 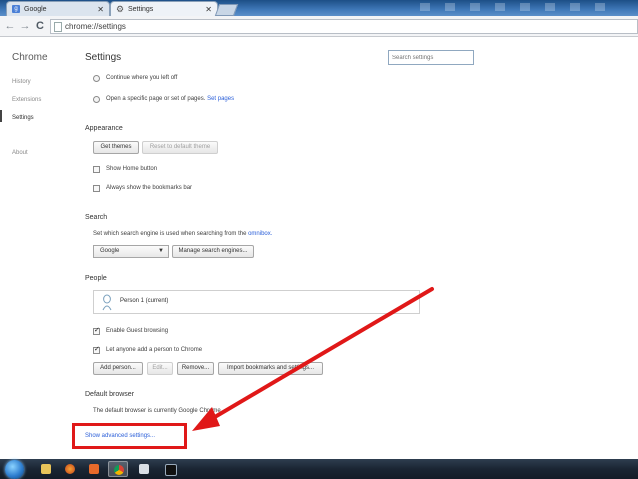 I want to click on person-list: Person 1 (current), so click(x=256, y=302).